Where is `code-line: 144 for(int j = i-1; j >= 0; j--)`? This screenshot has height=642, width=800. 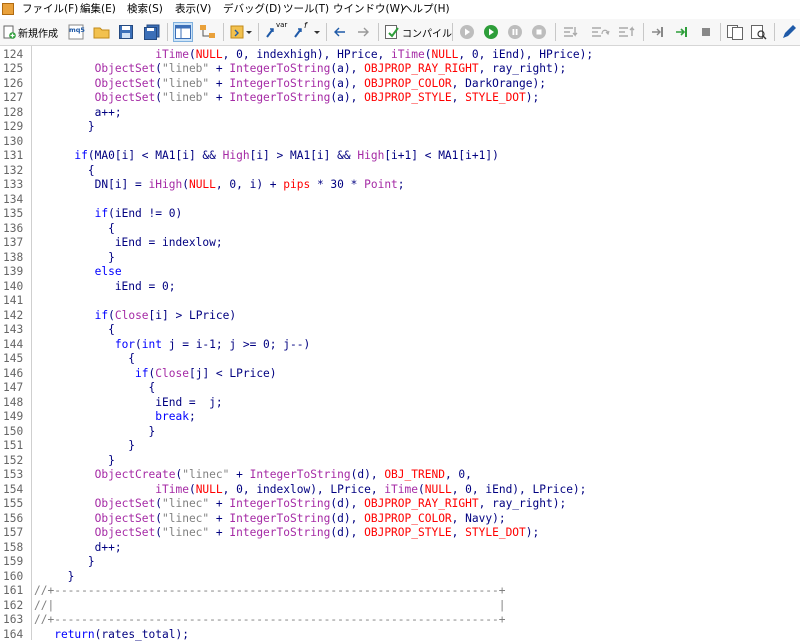
code-line: 144 for(int j = i-1; j >= 0; j--) is located at coordinates (400, 345).